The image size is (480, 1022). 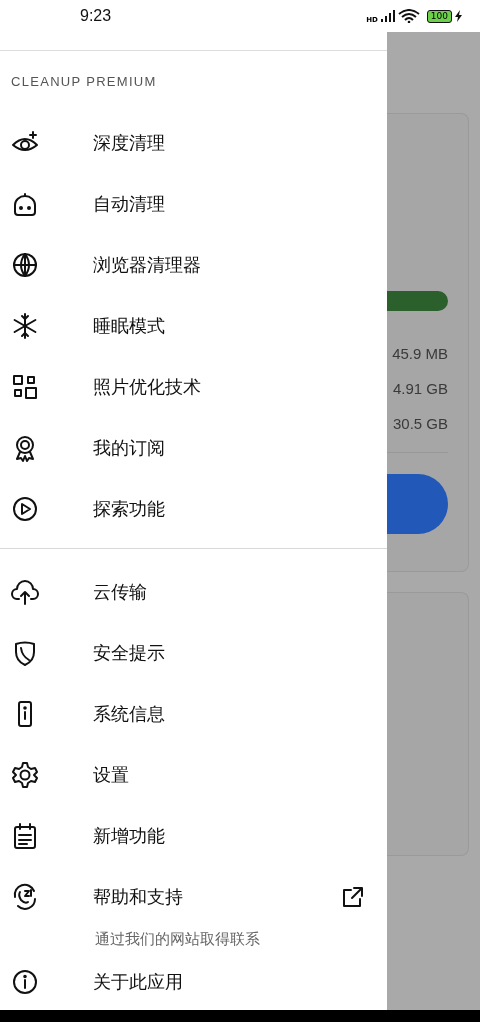 What do you see at coordinates (25, 264) in the screenshot?
I see `globe-icon` at bounding box center [25, 264].